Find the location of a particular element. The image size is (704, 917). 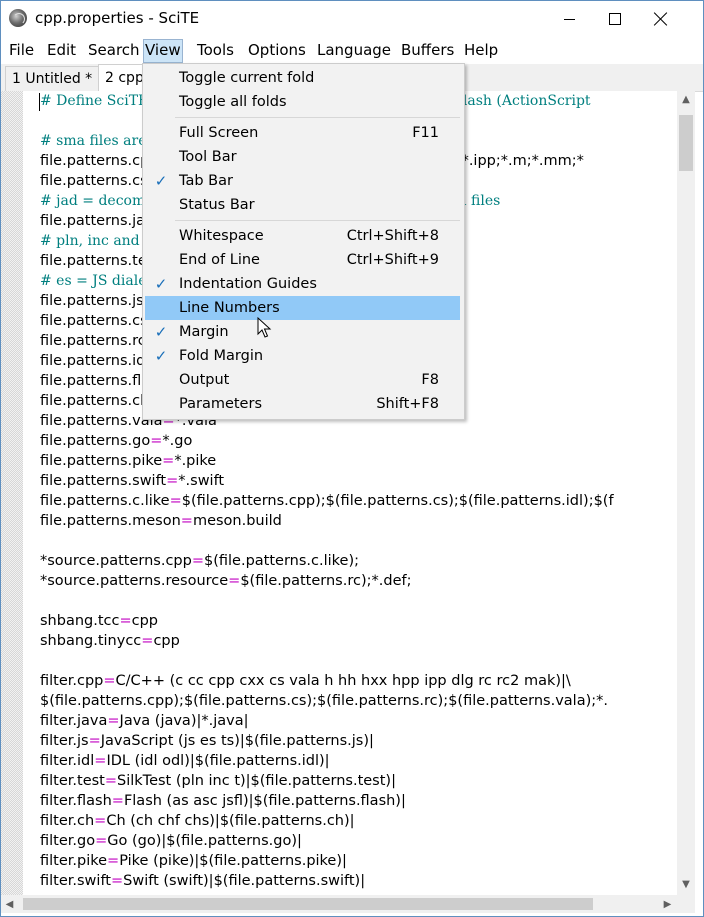

menu-item-margin: ✓ Margin is located at coordinates (302, 332).